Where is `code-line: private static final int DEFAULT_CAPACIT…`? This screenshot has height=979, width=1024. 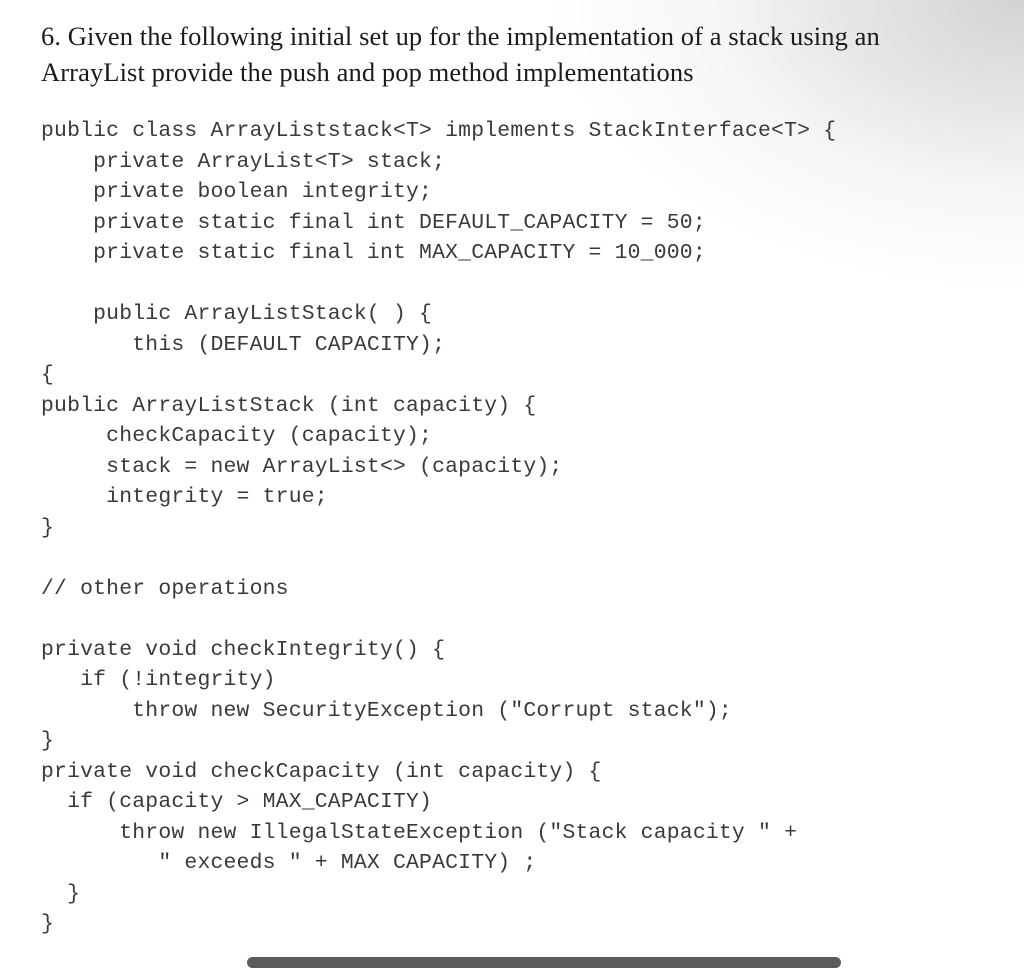
code-line: private static final int DEFAULT_CAPACIT… is located at coordinates (373, 222).